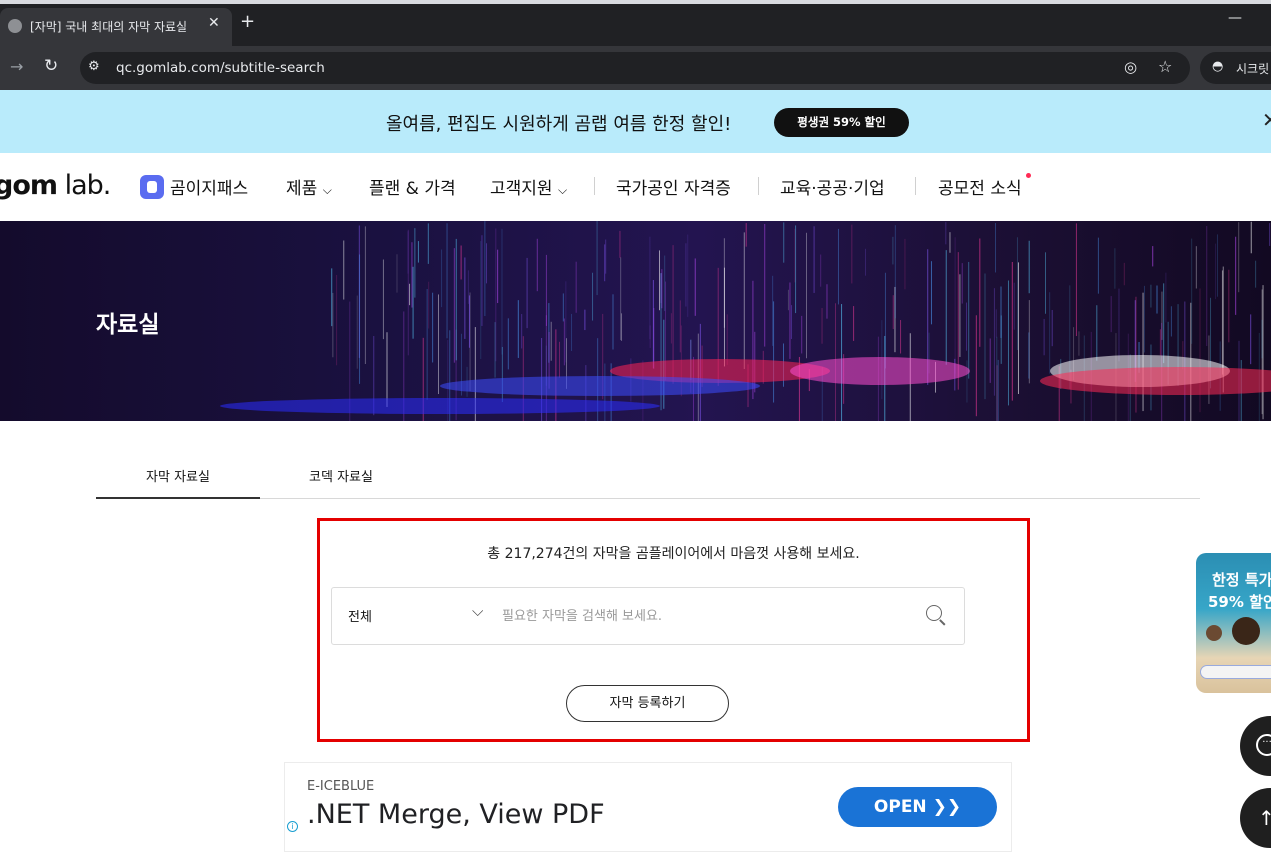 The width and height of the screenshot is (1271, 859). Describe the element at coordinates (647, 703) in the screenshot. I see `register-subtitle-button: 자막 등록하기` at that location.